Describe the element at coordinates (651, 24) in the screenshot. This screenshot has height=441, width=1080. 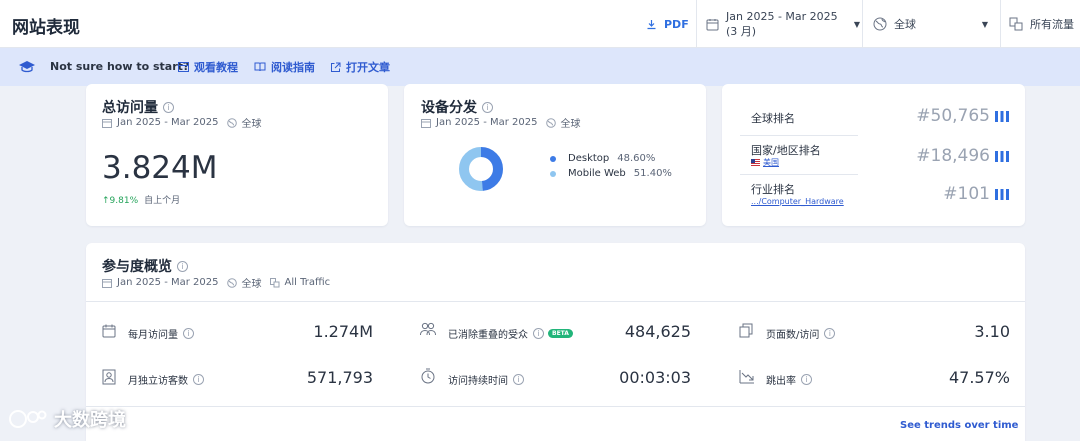
I see `download-icon` at that location.